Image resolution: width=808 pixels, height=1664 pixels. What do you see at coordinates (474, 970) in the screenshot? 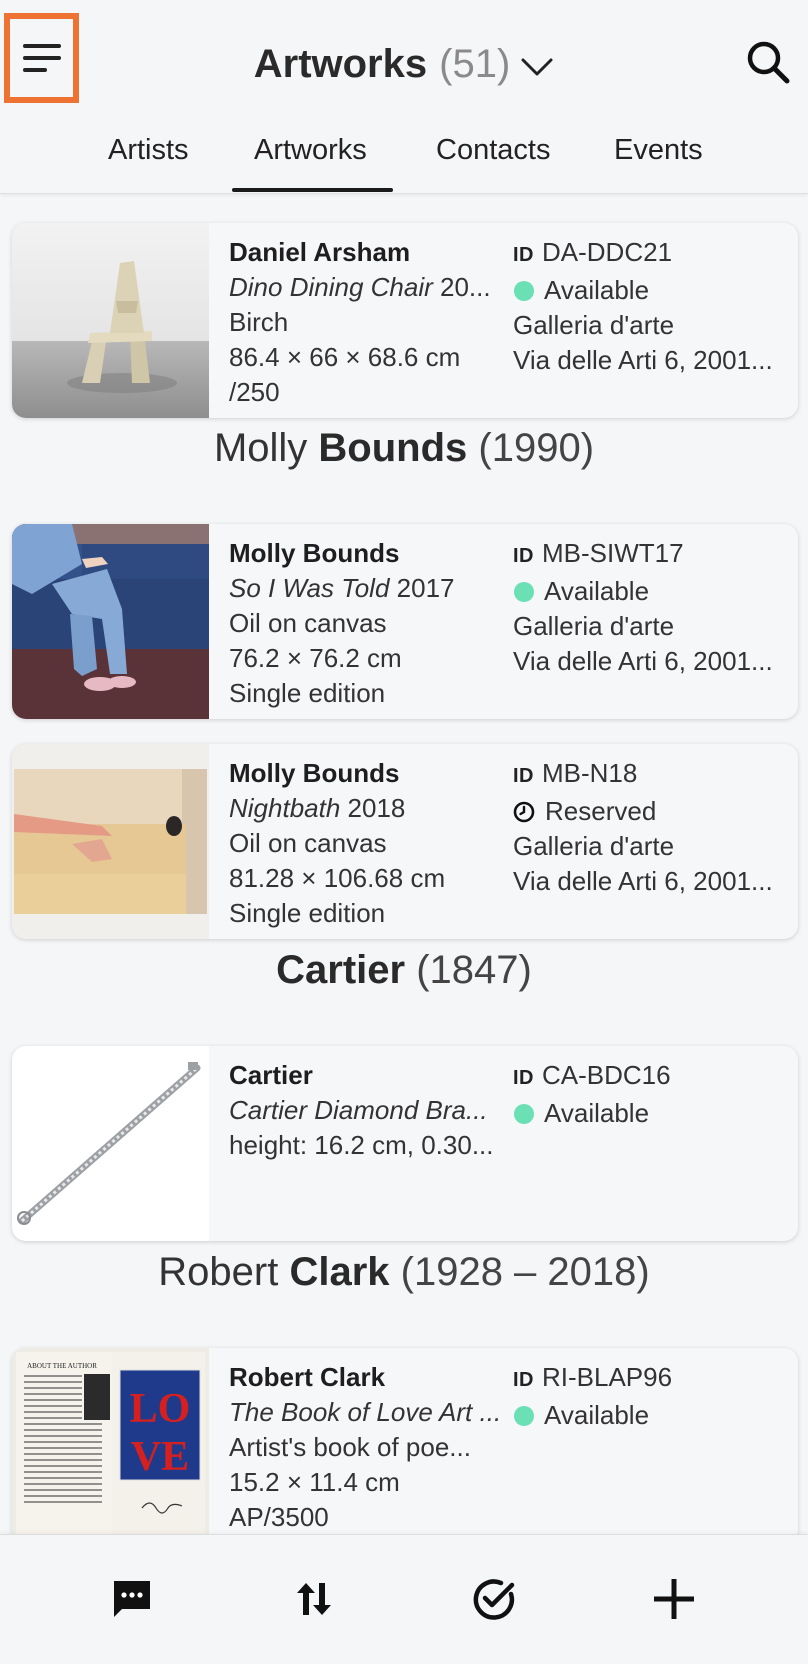
I see `artist-years: (1847)` at bounding box center [474, 970].